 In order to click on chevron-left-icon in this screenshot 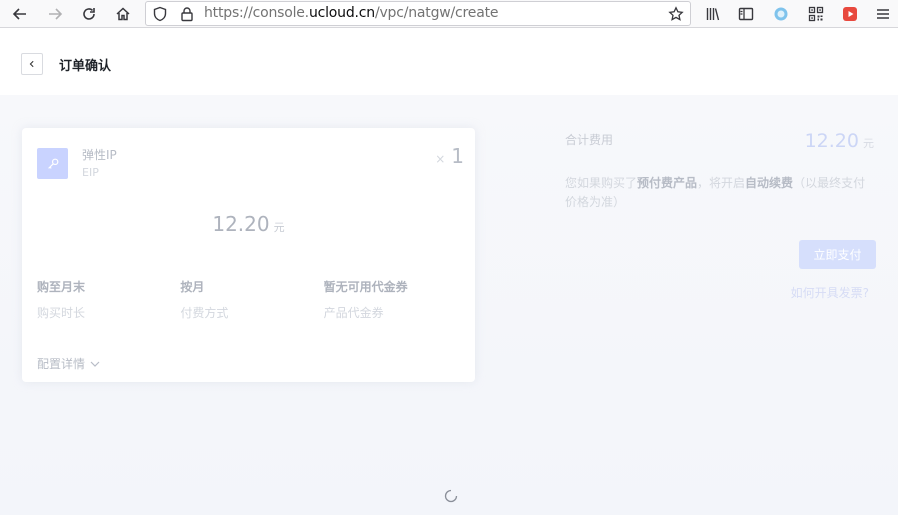, I will do `click(31, 64)`.